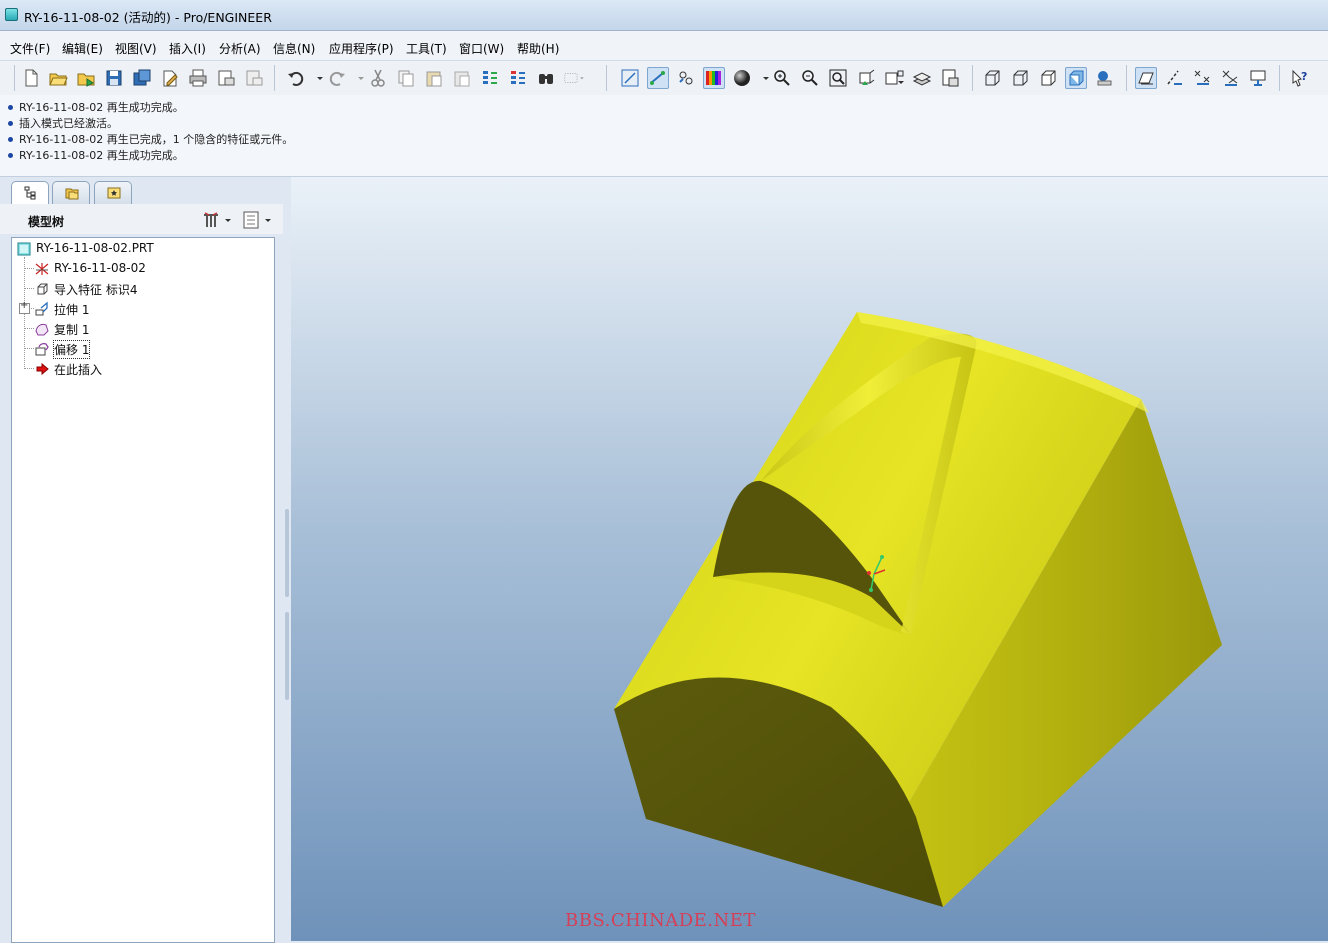 This screenshot has width=1328, height=943. Describe the element at coordinates (742, 78) in the screenshot. I see `appearance-sphere-icon` at that location.